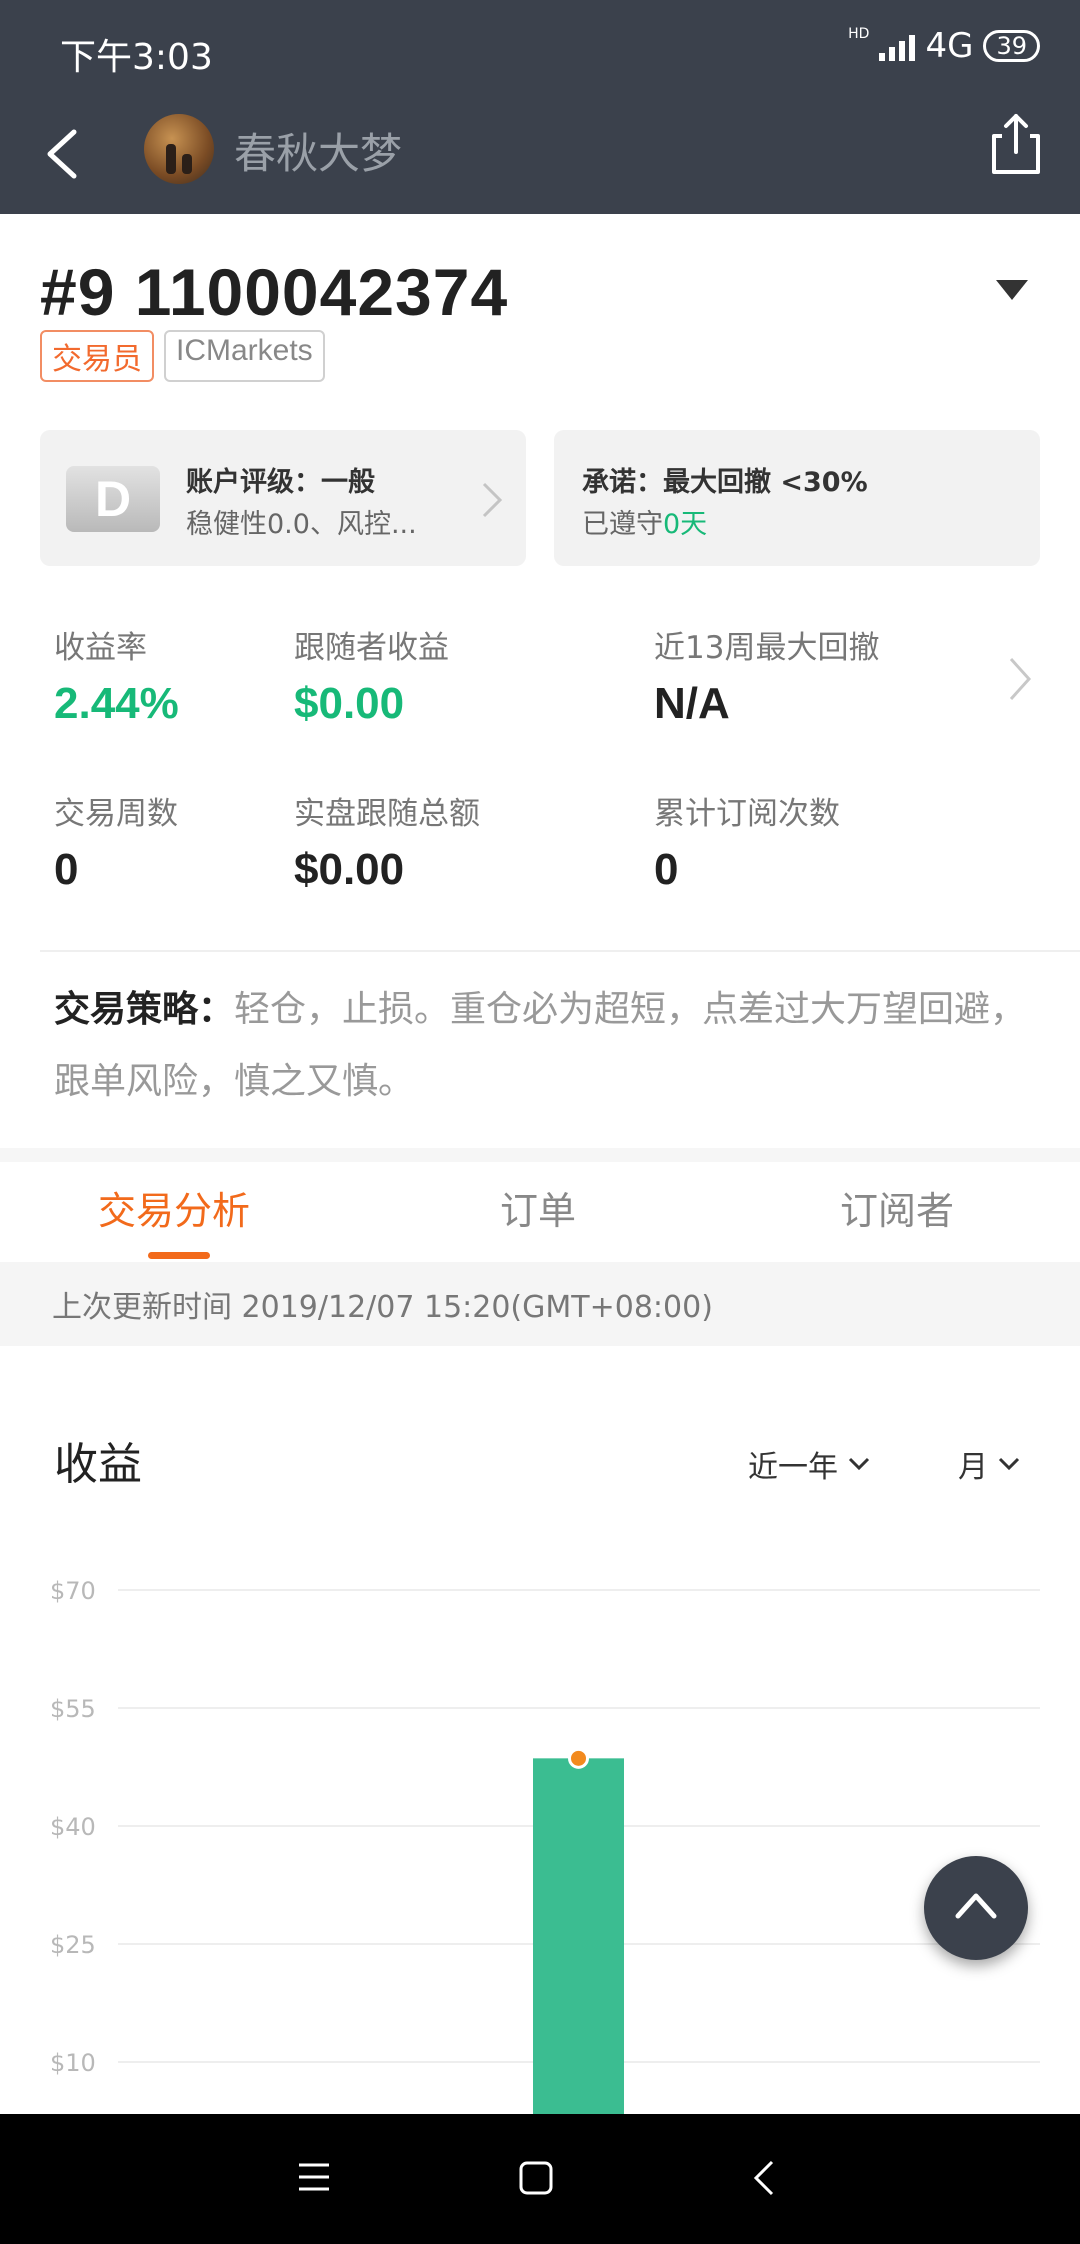  Describe the element at coordinates (747, 814) in the screenshot. I see `stat-label: 累计订阅次数` at that location.